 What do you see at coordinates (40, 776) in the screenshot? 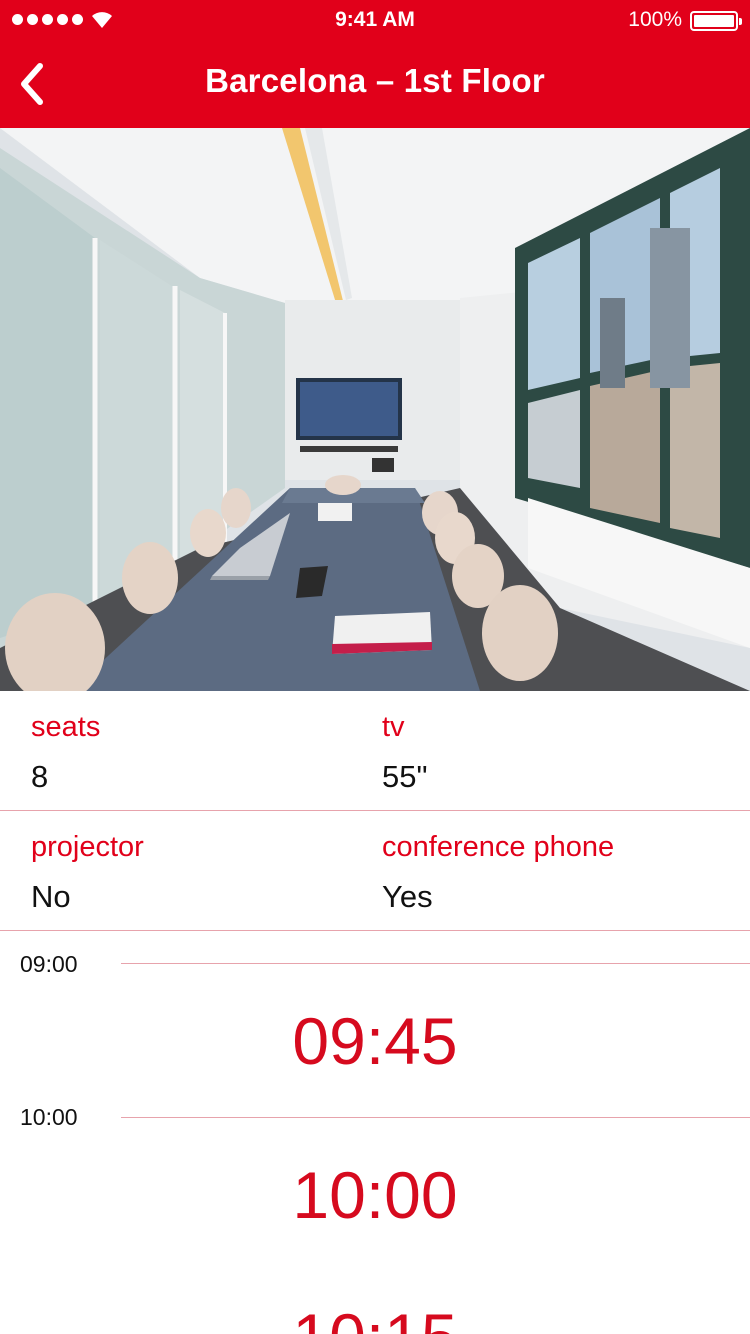
I see `detail-value: 8` at bounding box center [40, 776].